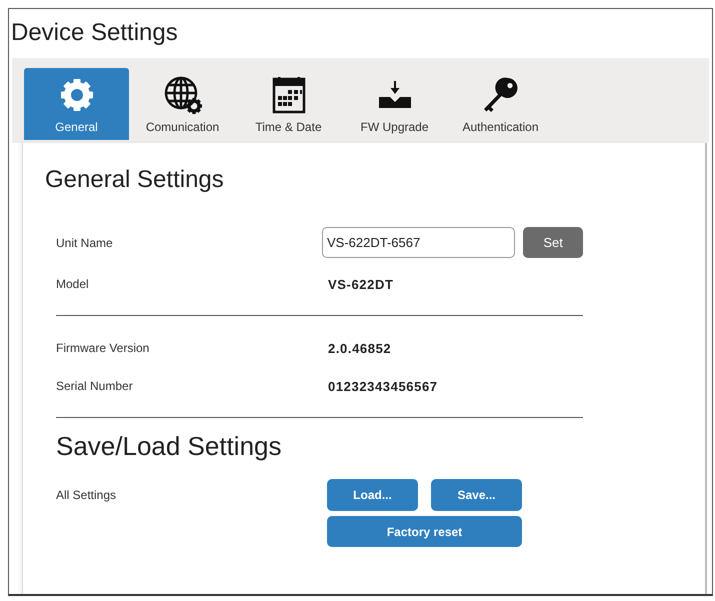 The image size is (715, 601). What do you see at coordinates (288, 104) in the screenshot?
I see `tab: Time & Date` at bounding box center [288, 104].